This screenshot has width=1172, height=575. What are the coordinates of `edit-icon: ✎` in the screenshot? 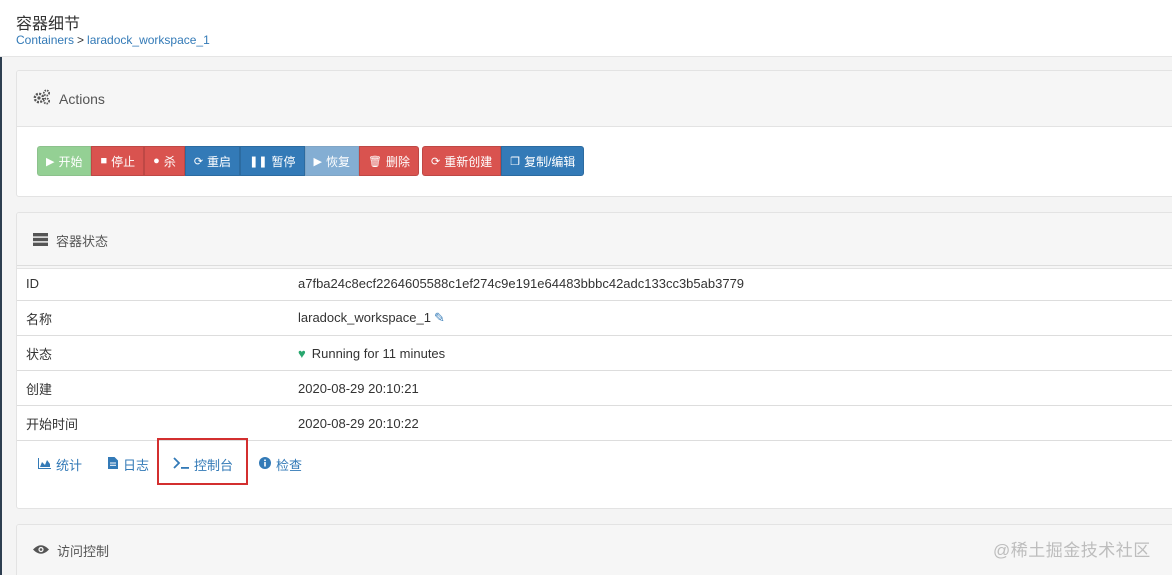 It's located at (439, 317).